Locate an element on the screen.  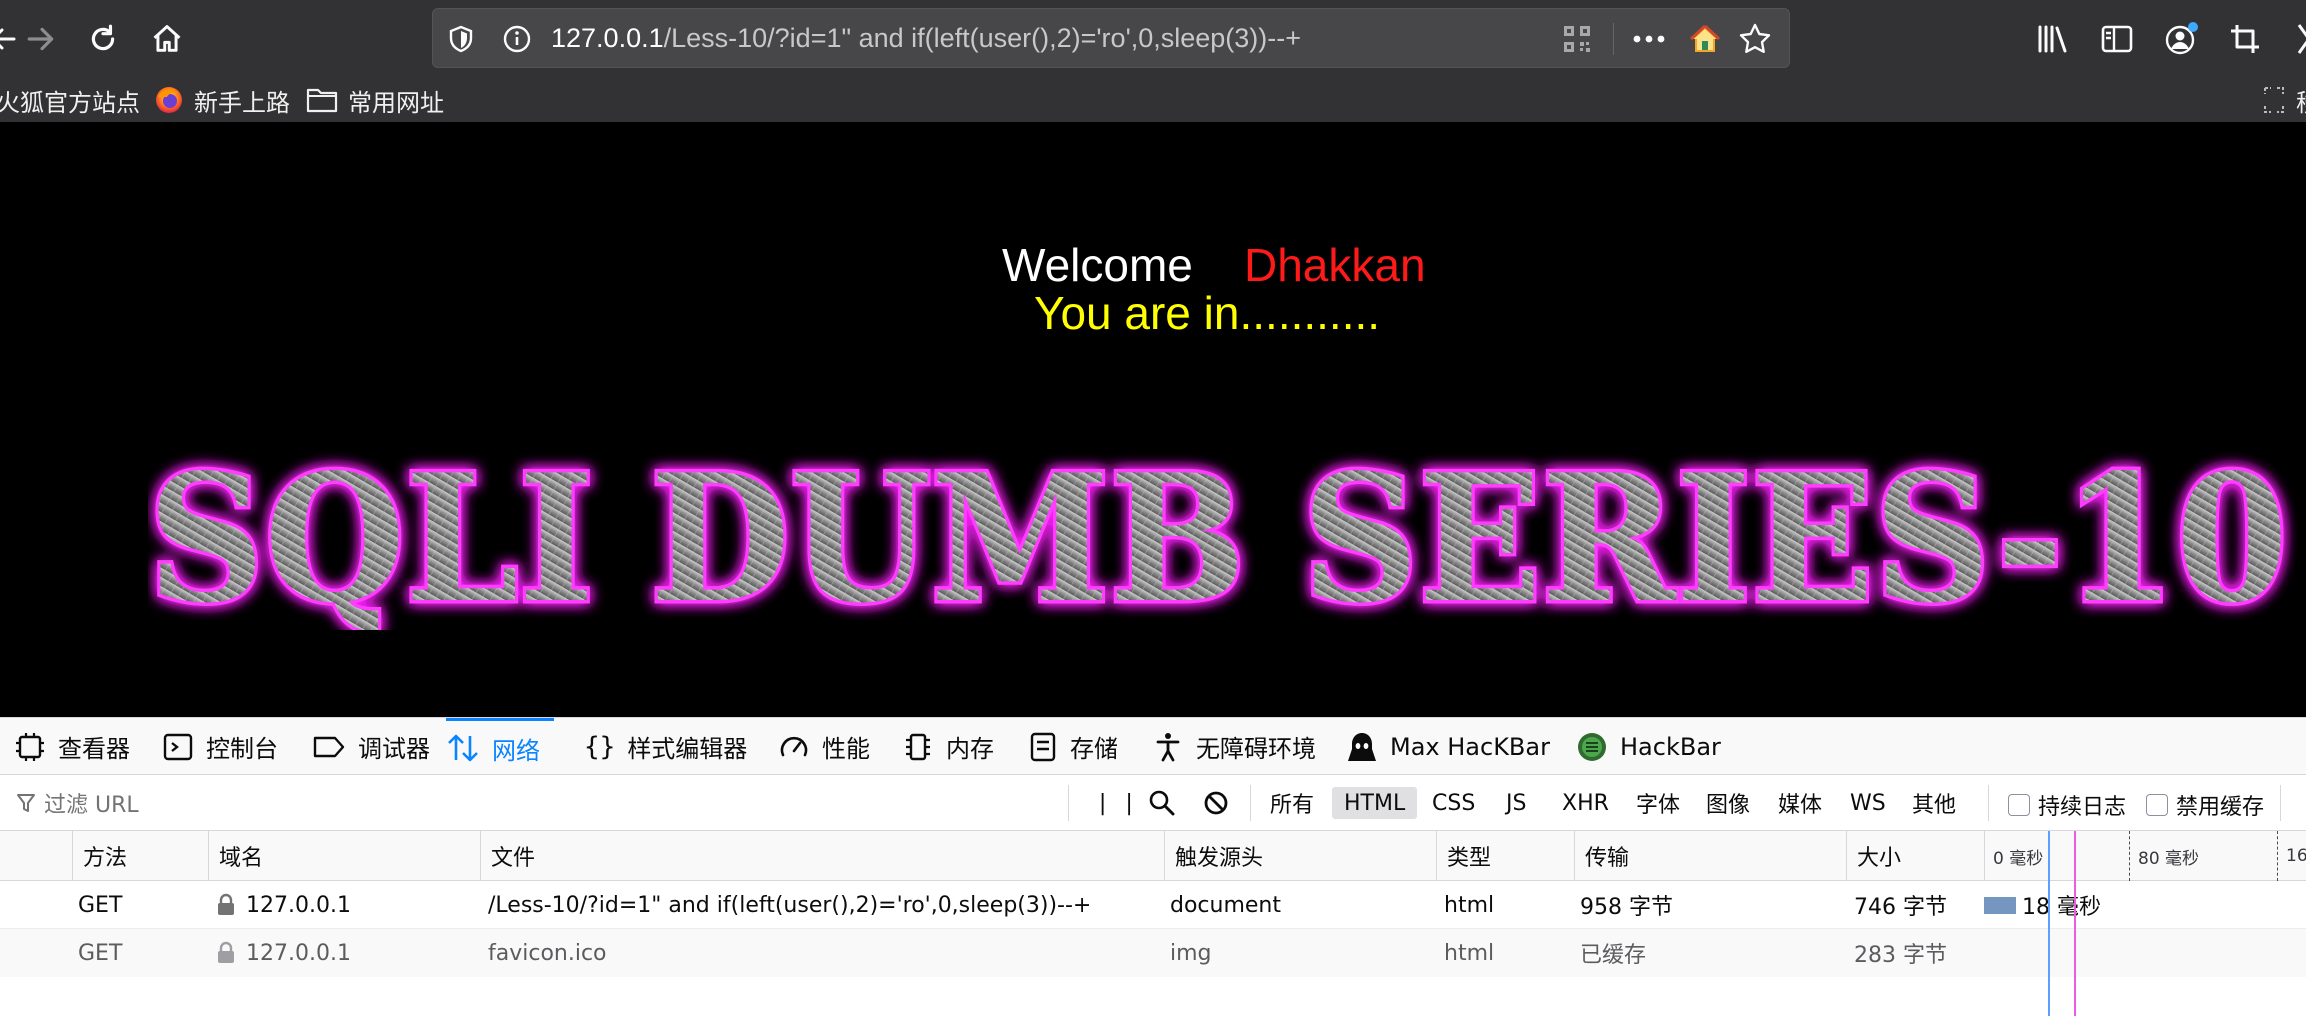
disable-cache-checkbox: 禁用缓存 is located at coordinates (2205, 805).